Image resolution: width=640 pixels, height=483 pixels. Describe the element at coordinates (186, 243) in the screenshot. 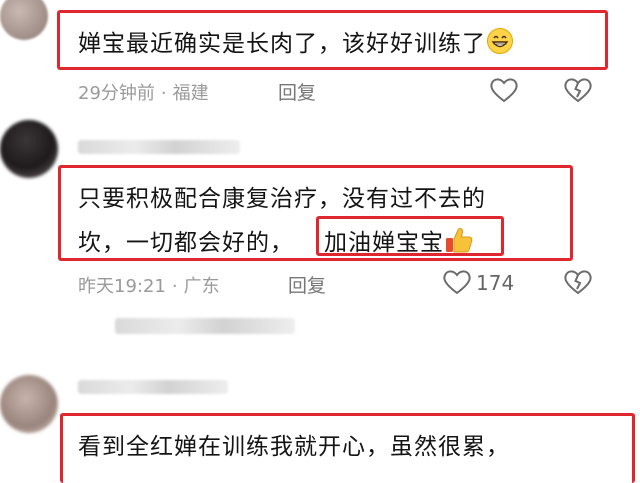

I see `comment-text-line: 坎，一切都会好的，` at that location.